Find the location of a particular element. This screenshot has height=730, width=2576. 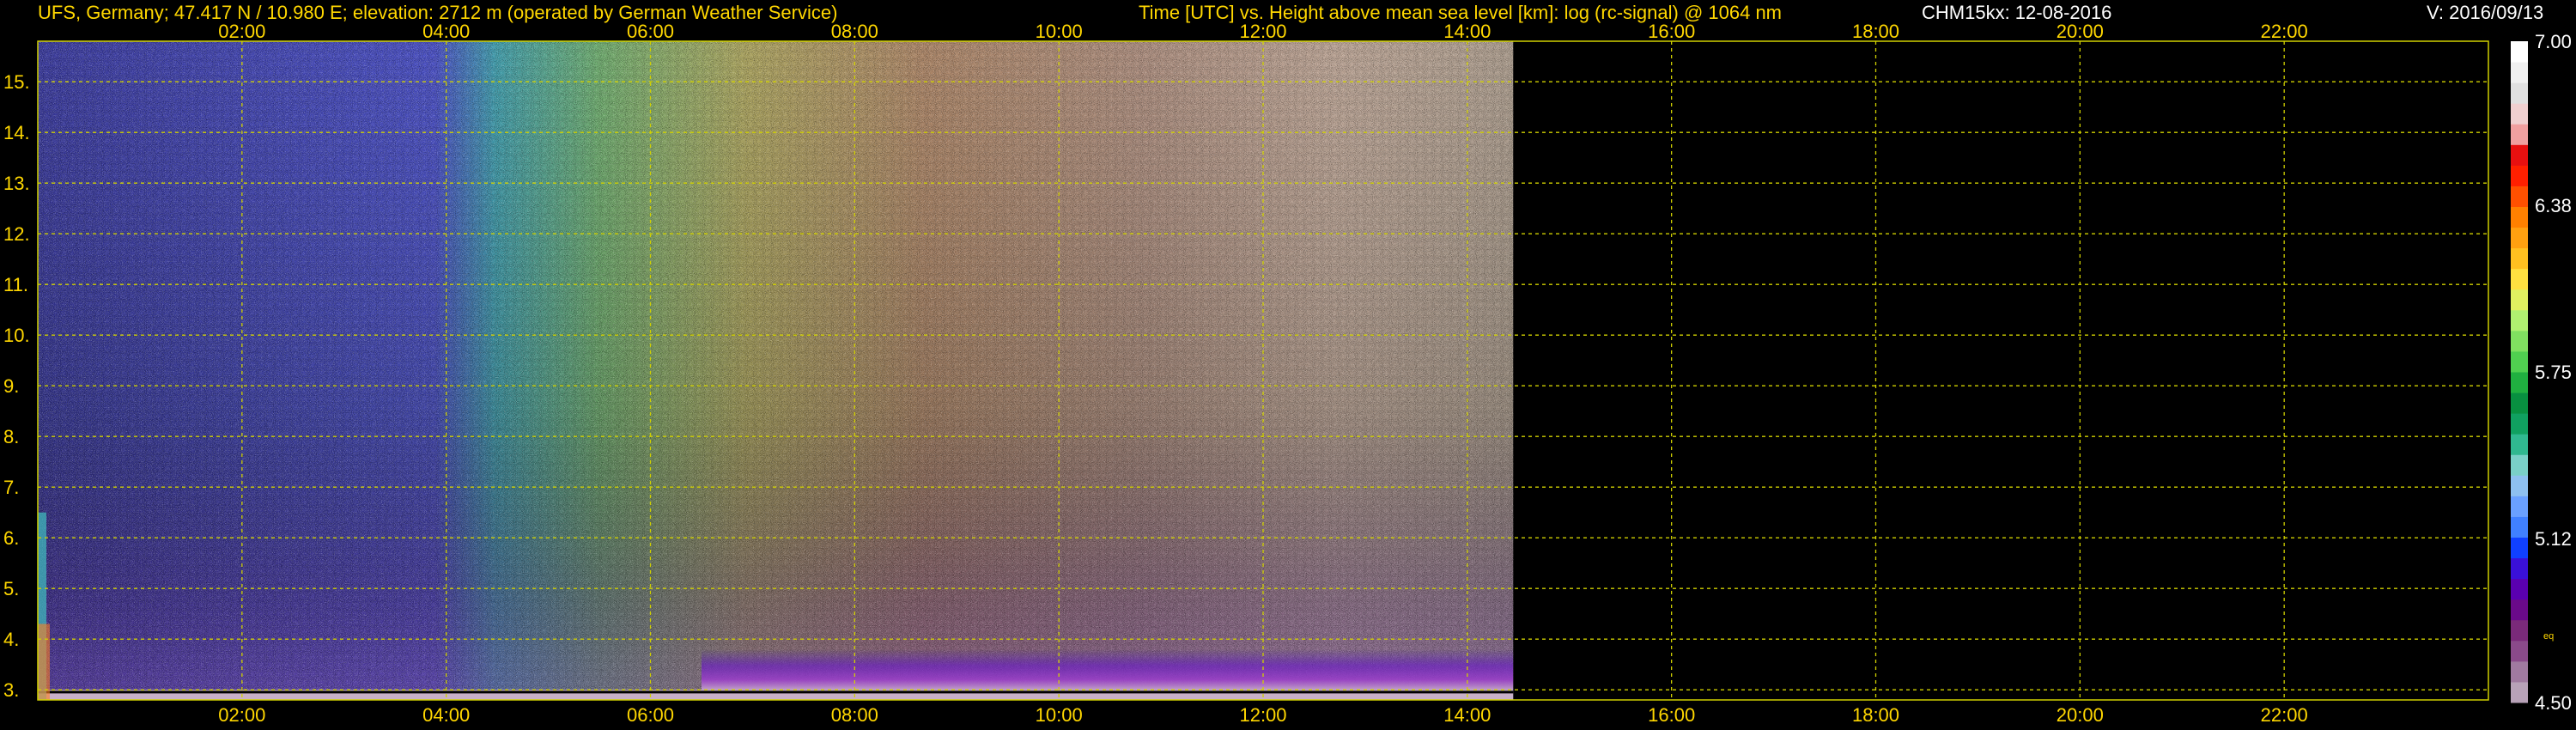

y-tick-label: 13. is located at coordinates (16, 183).